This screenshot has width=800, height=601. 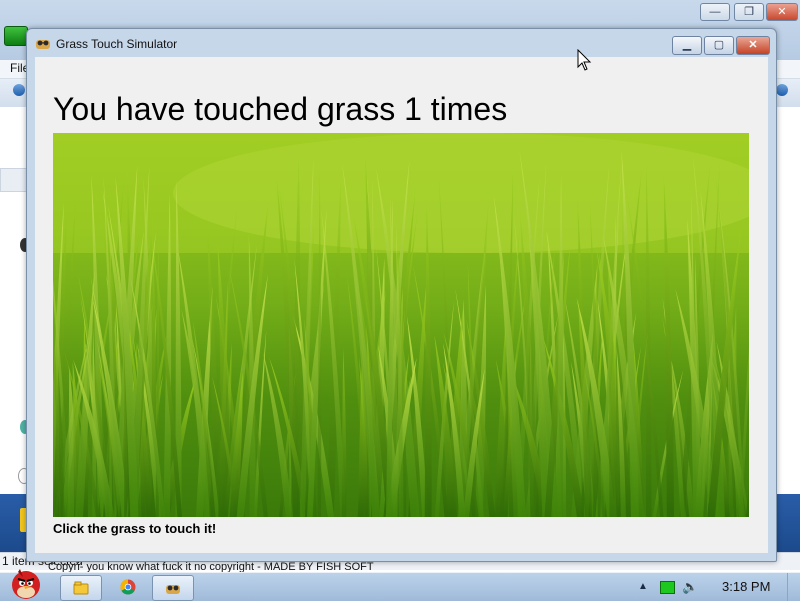 I want to click on taskbar-chrome-button, so click(x=128, y=587).